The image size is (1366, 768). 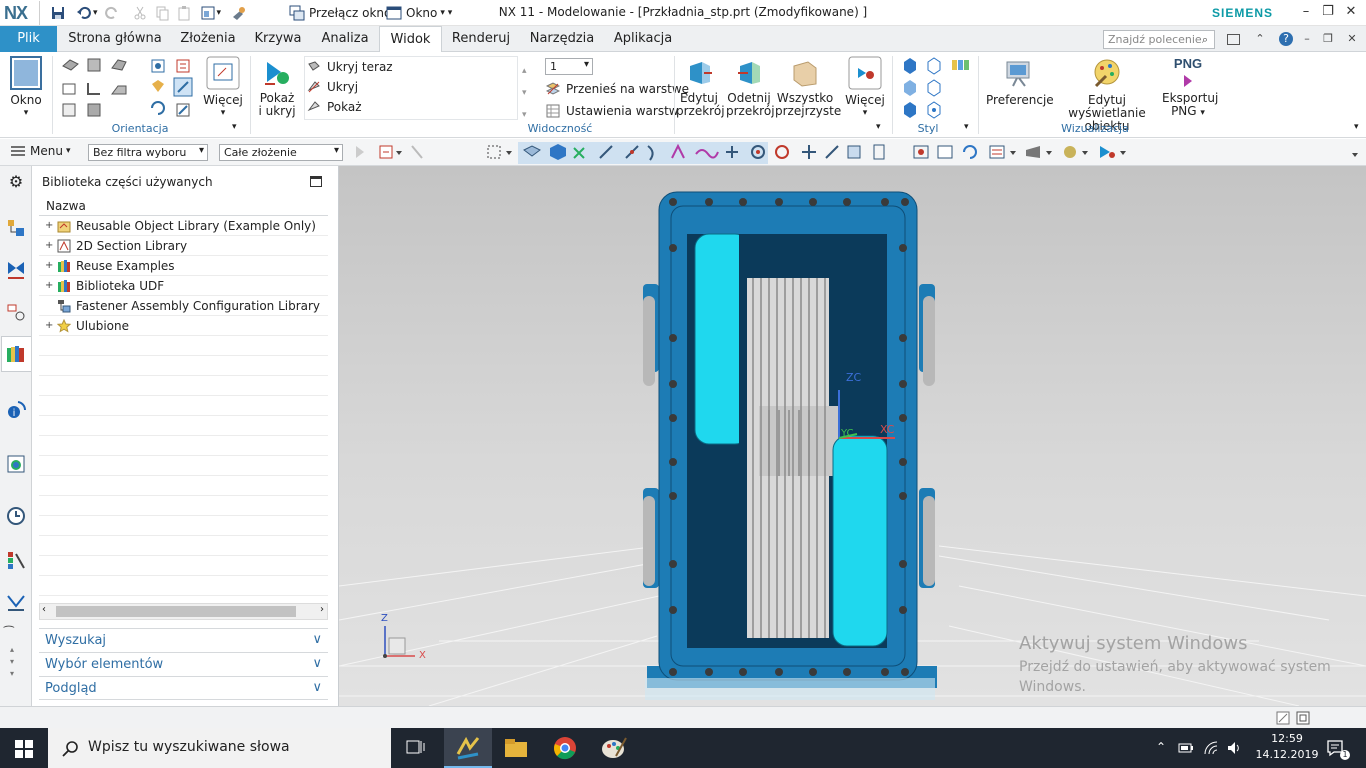 I want to click on doc-minimize-icon: –, so click(x=1307, y=39).